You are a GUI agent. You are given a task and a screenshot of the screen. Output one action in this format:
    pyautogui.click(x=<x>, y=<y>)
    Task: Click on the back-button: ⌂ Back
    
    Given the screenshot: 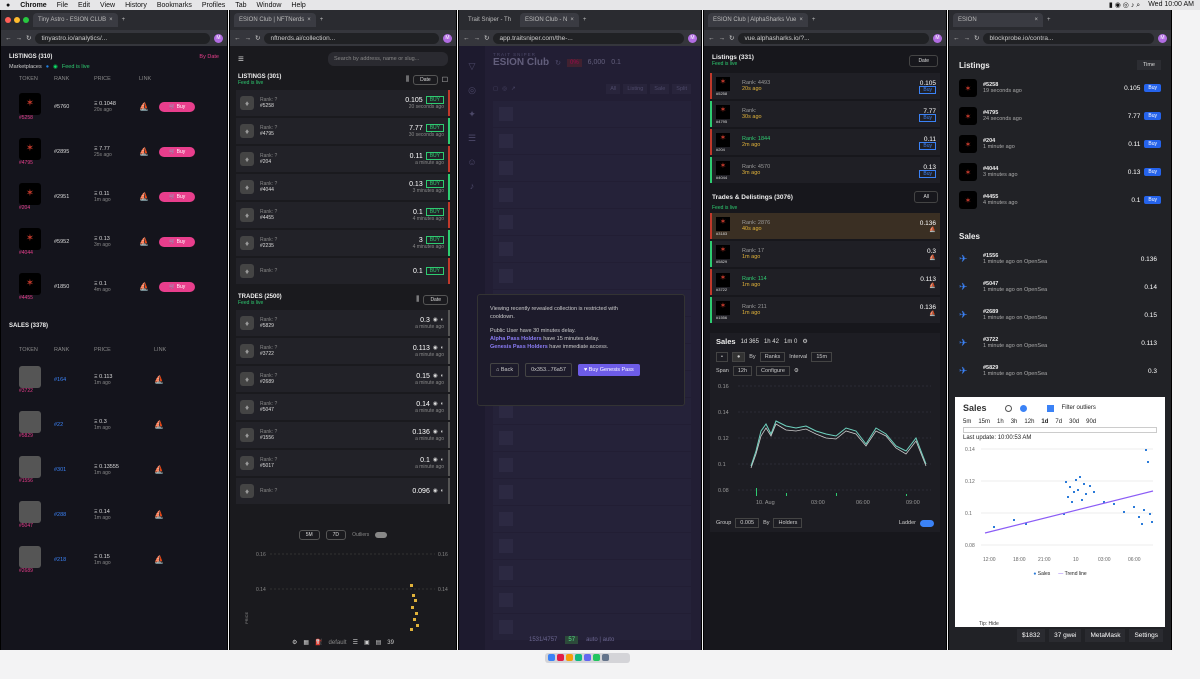 What is the action you would take?
    pyautogui.click(x=505, y=370)
    